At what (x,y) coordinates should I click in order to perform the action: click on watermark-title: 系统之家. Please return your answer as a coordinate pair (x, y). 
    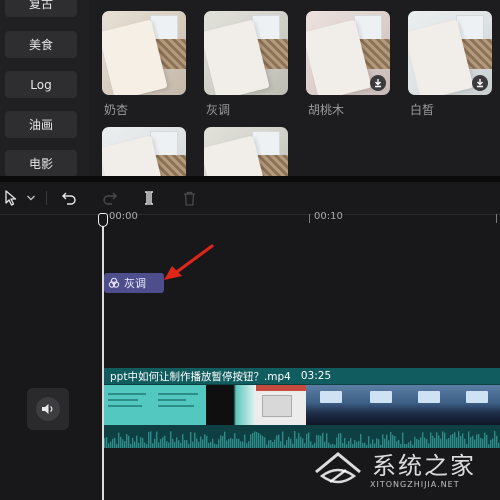
    Looking at the image, I should click on (424, 466).